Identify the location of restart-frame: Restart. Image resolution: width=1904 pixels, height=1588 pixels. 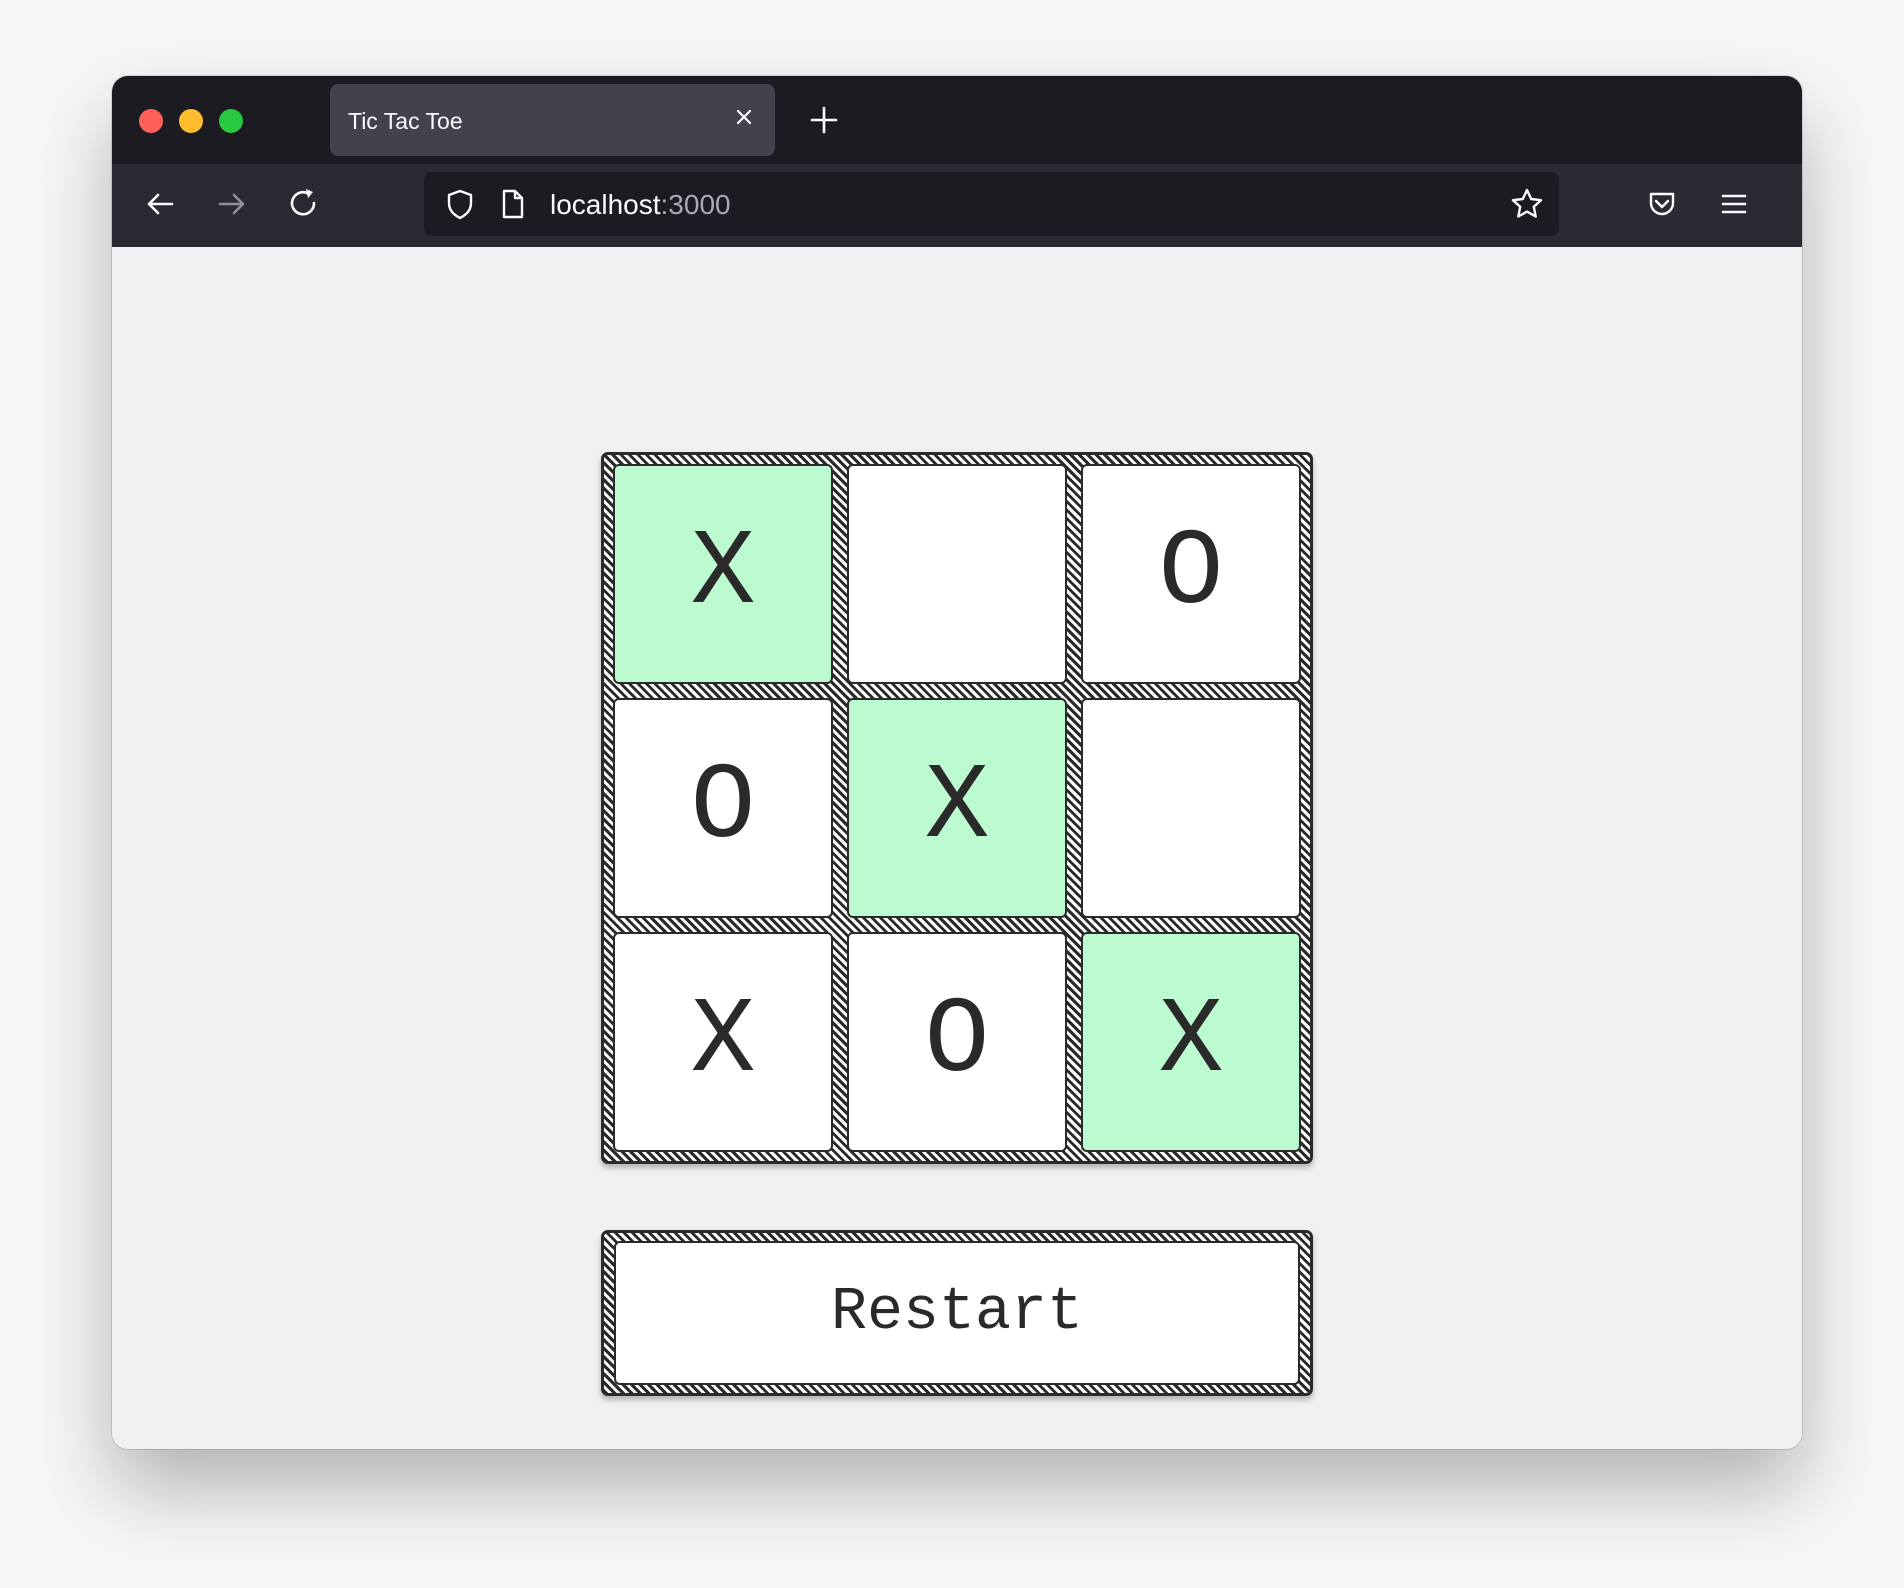
(957, 1313).